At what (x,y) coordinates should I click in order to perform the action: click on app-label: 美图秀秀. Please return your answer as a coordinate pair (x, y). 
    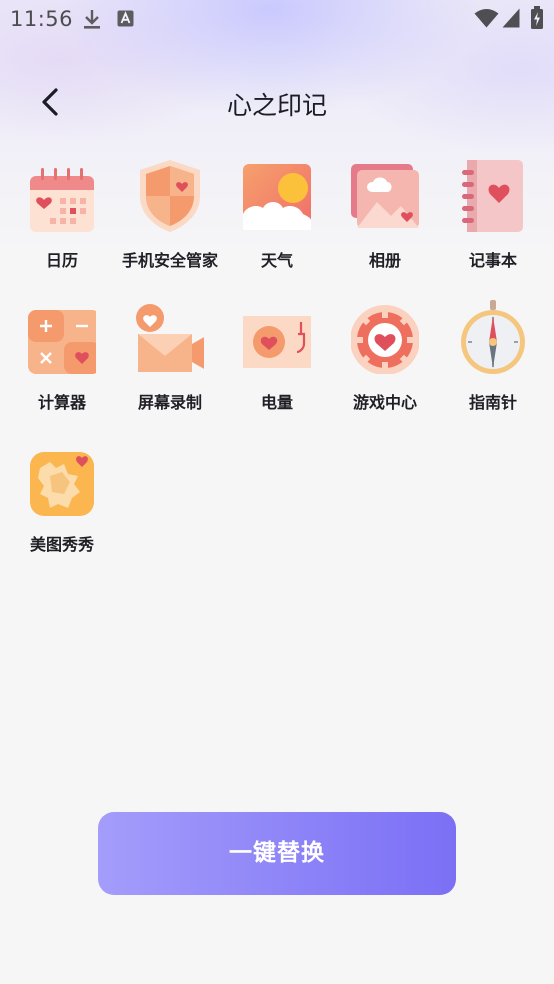
    Looking at the image, I should click on (61, 544).